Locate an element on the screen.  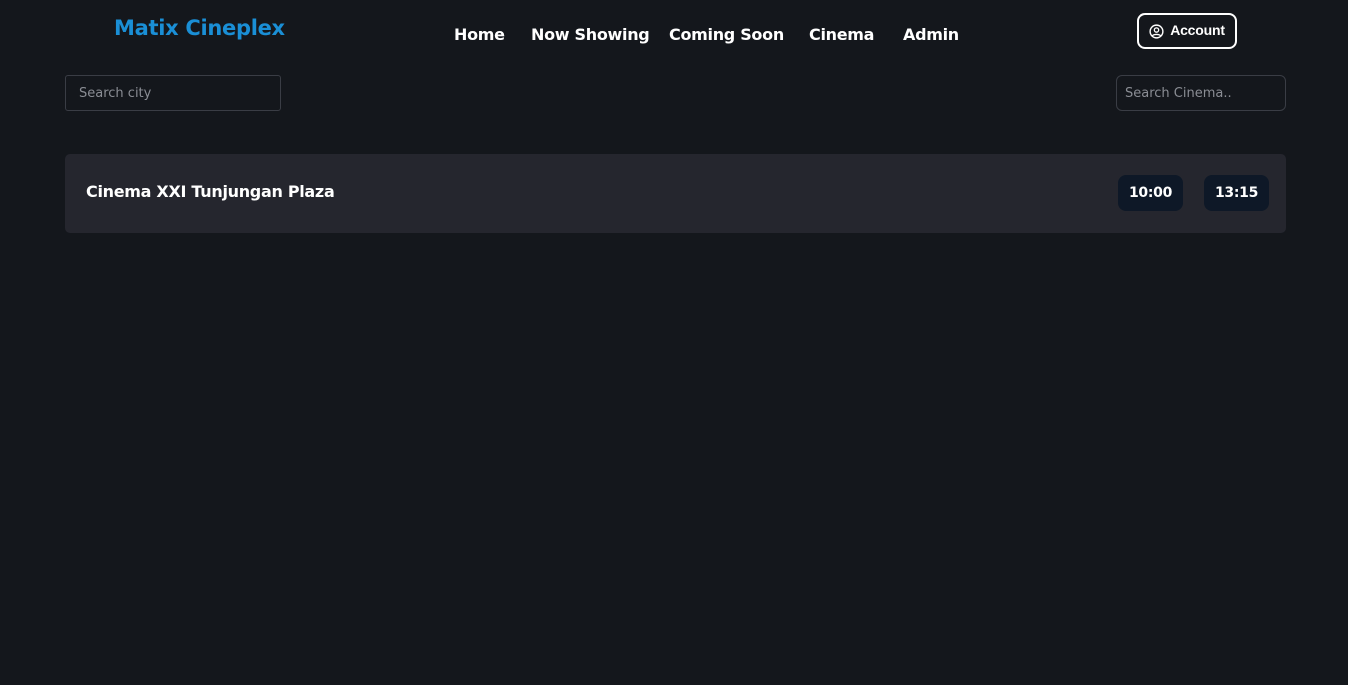
cinema-card: Cinema XXI Tunjungan Plaza 10:00 13:15 is located at coordinates (675, 193).